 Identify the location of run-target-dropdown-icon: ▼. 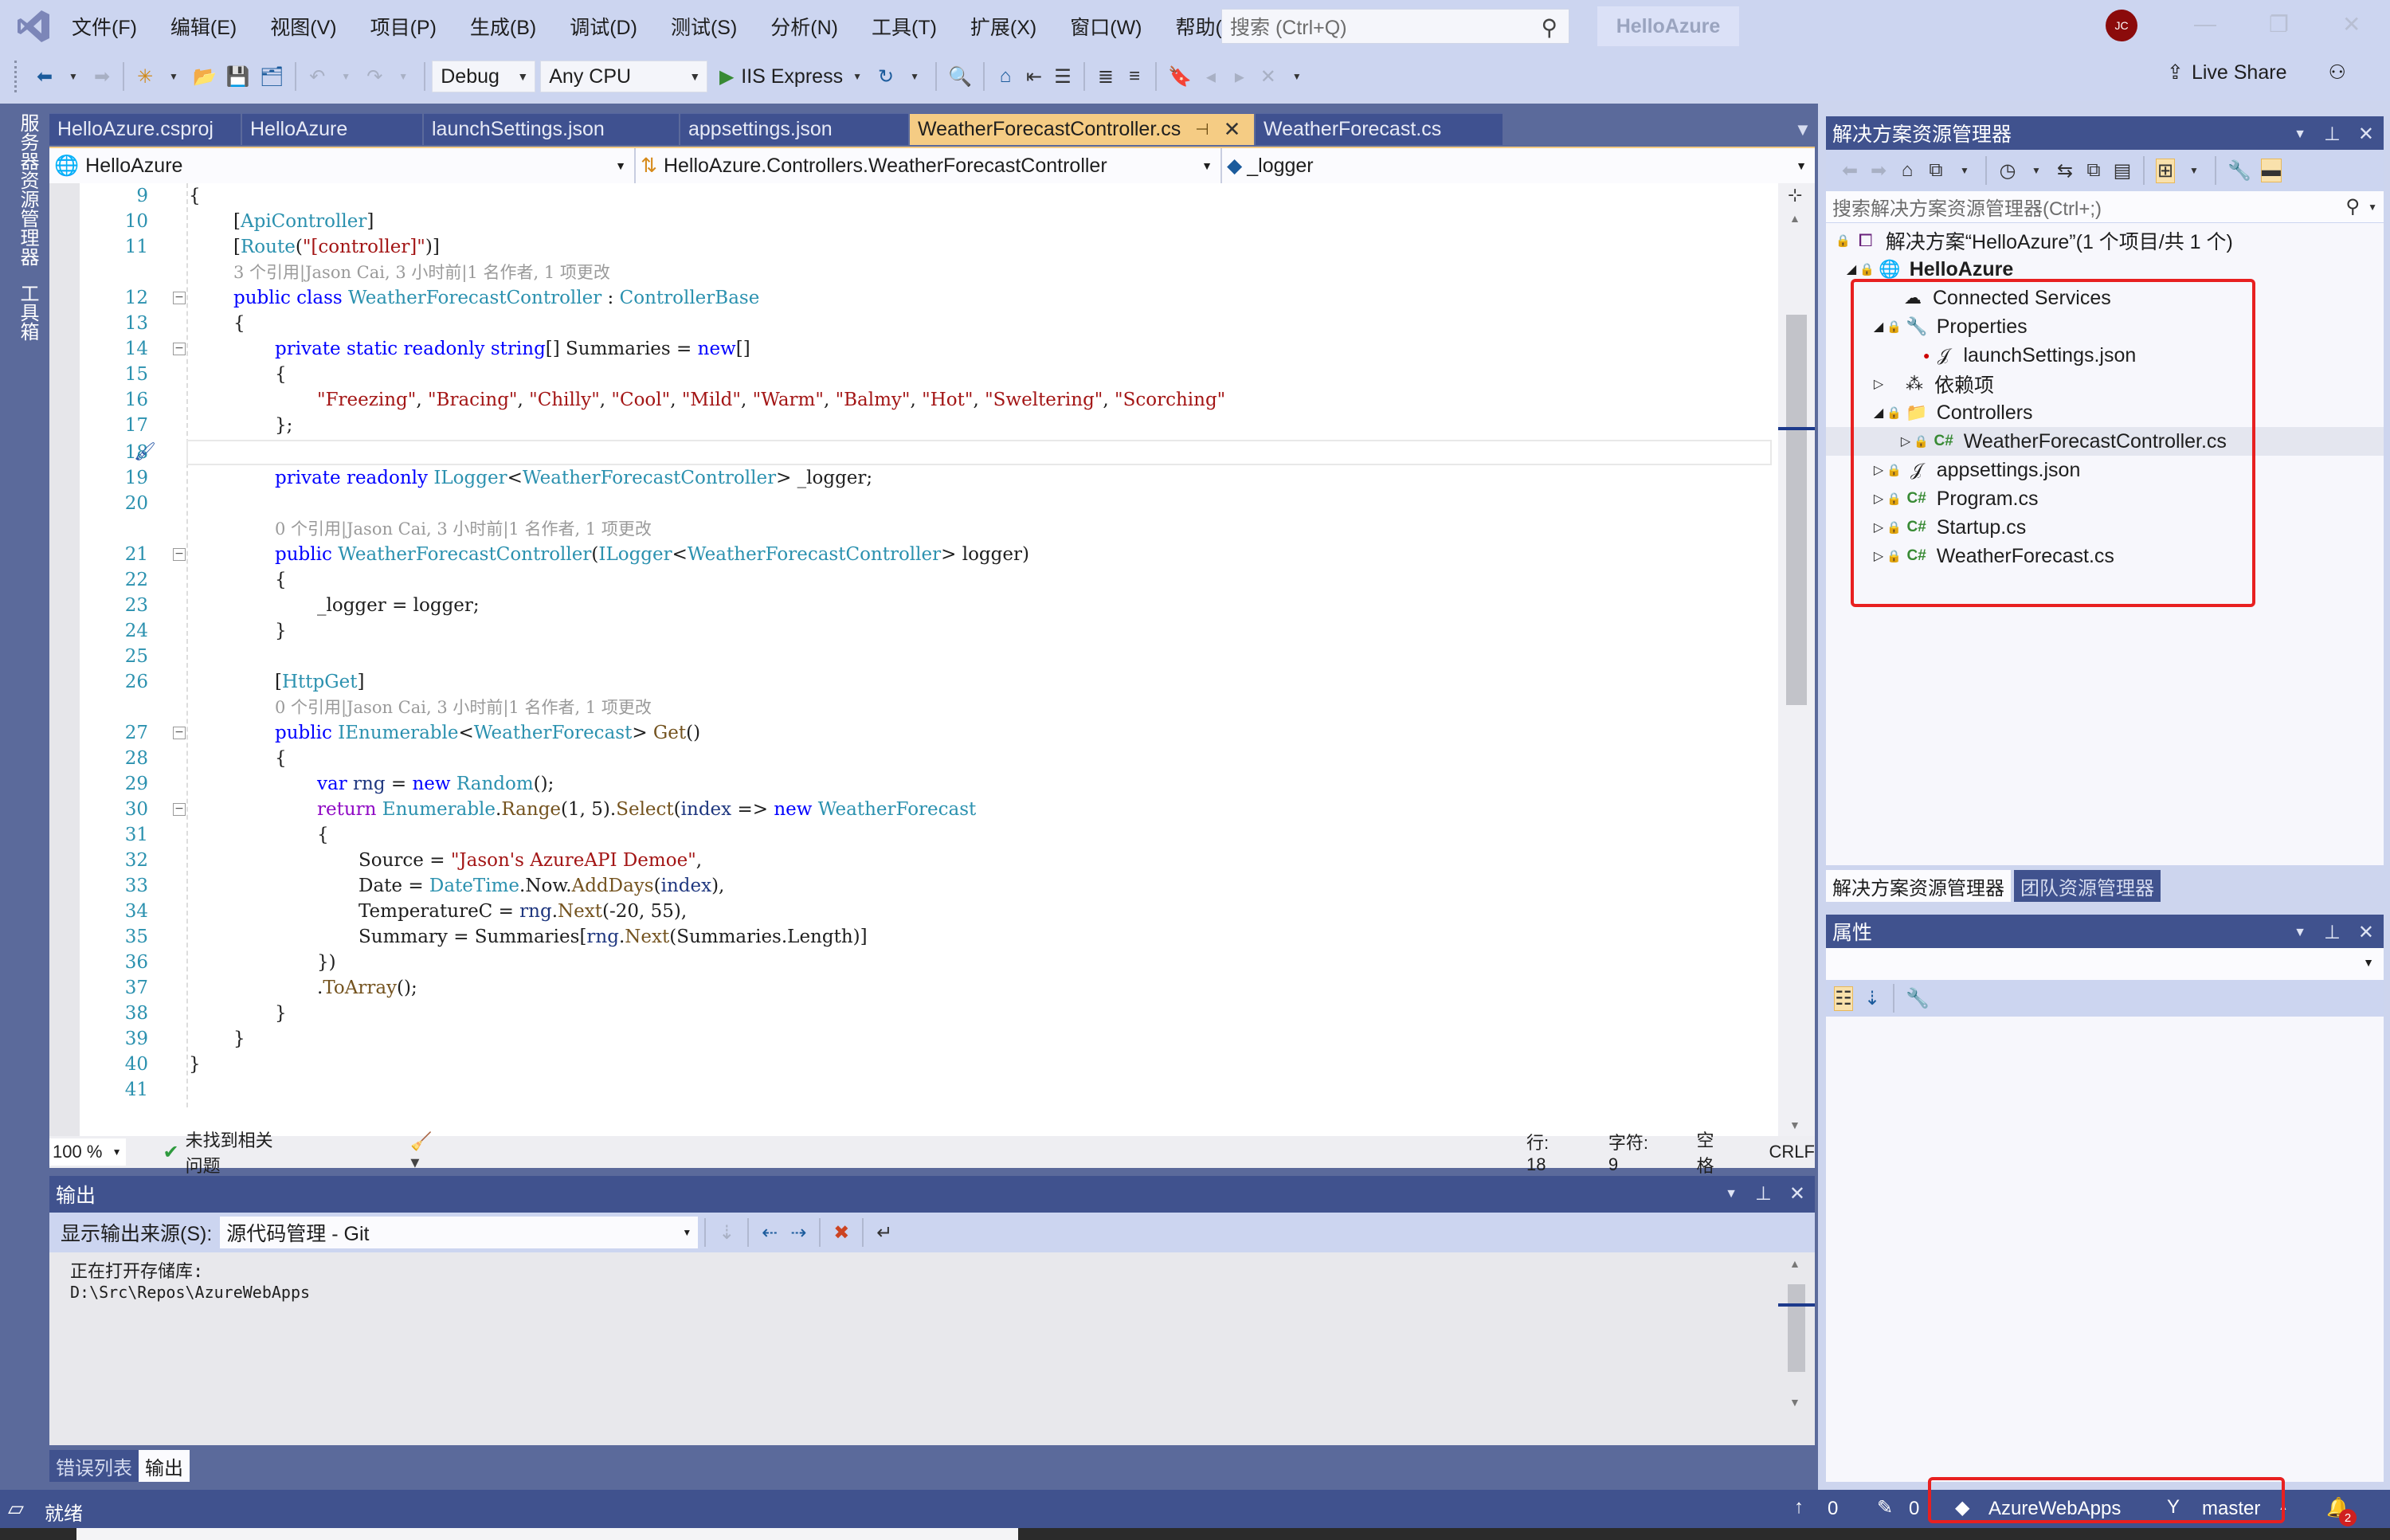
(857, 76).